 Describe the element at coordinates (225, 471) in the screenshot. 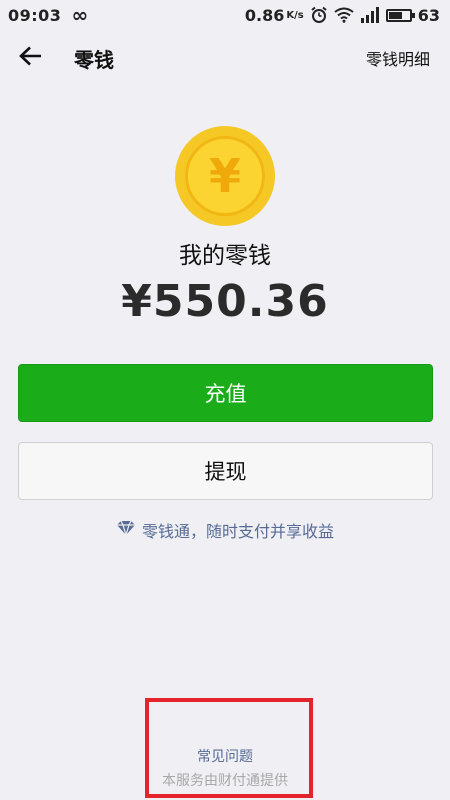

I see `withdraw-button: 提现` at that location.